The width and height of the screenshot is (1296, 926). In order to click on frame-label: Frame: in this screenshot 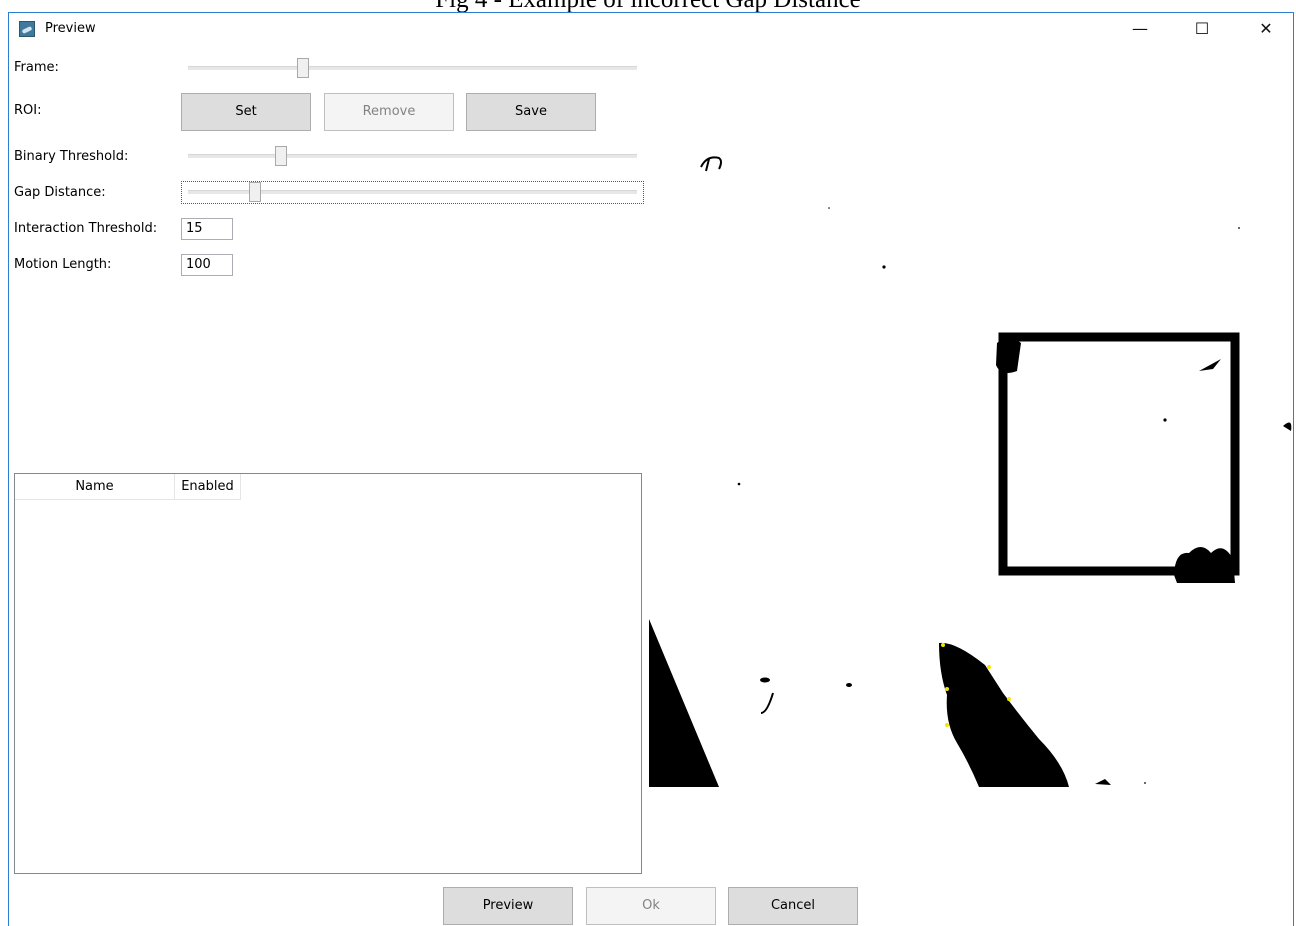, I will do `click(36, 67)`.